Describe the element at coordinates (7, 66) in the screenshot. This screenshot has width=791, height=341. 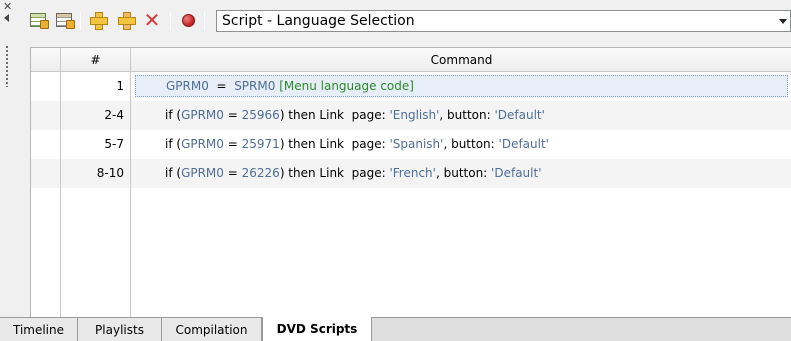
I see `drag-grip-icon` at that location.